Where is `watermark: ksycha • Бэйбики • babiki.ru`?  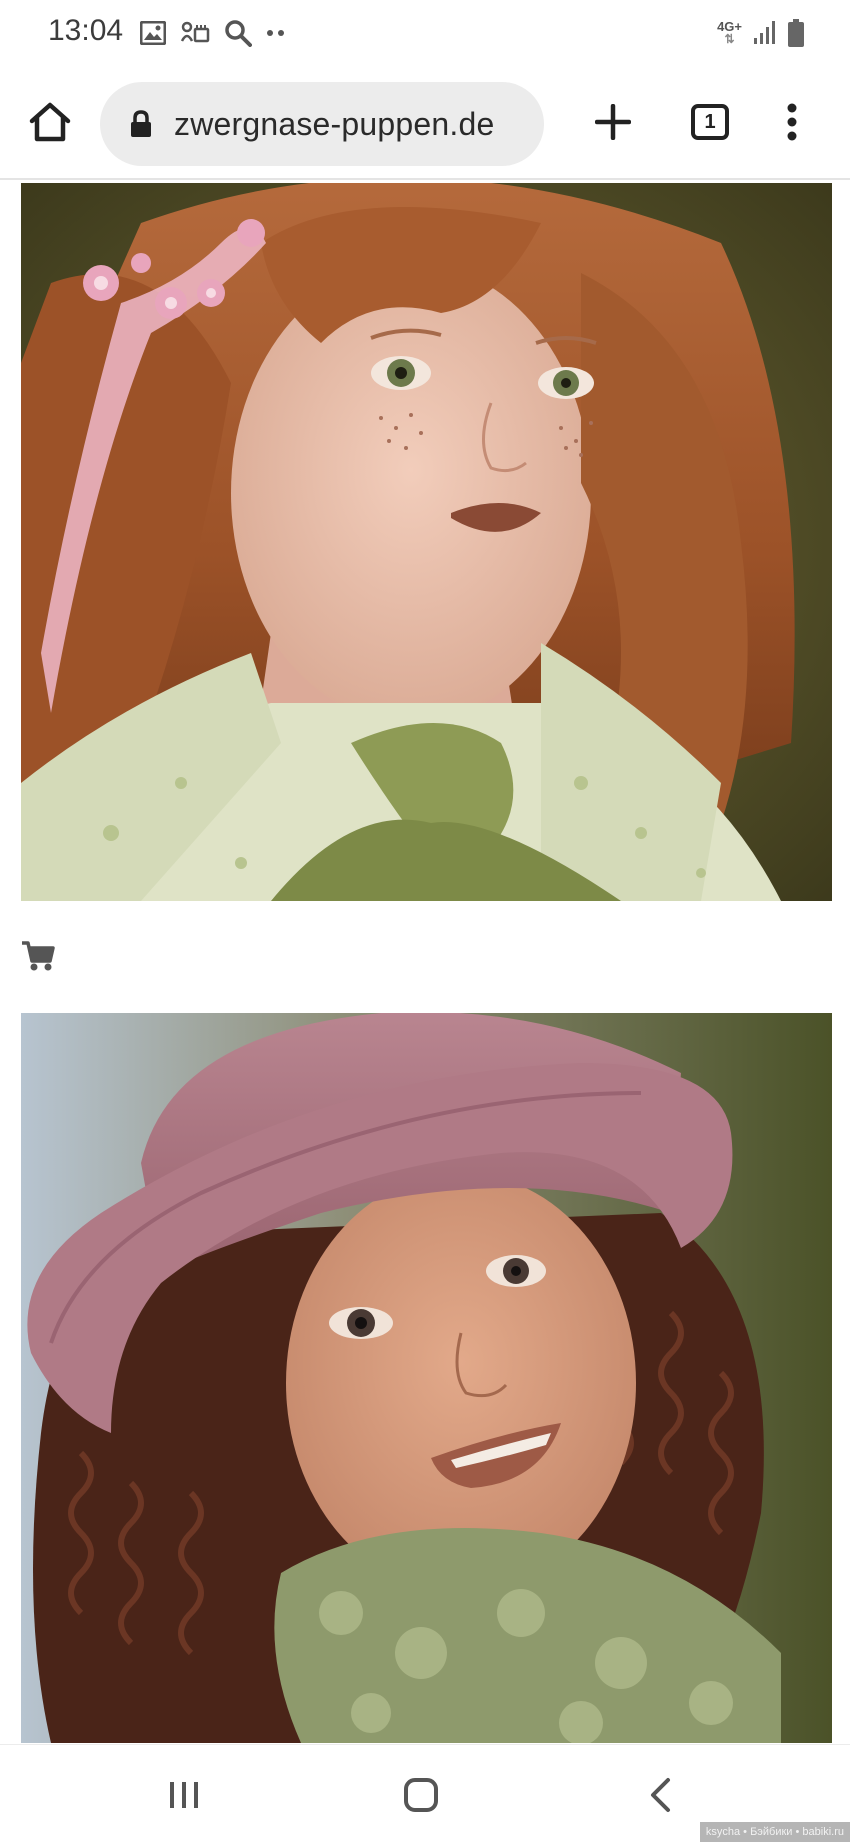 watermark: ksycha • Бэйбики • babiki.ru is located at coordinates (774, 1832).